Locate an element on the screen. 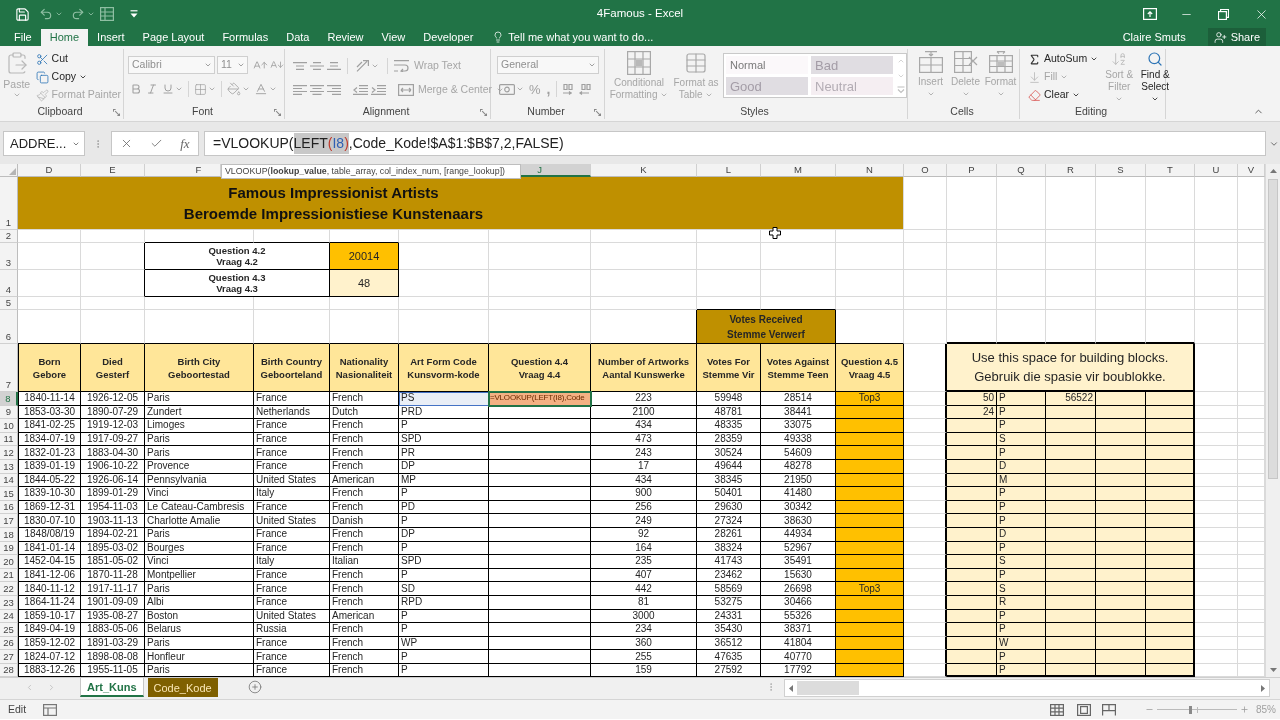 The width and height of the screenshot is (1280, 720). column-header: Q is located at coordinates (1021, 170).